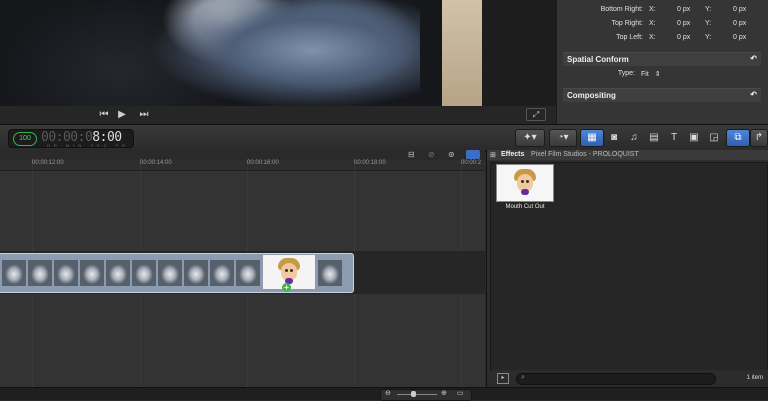 The height and width of the screenshot is (401, 768). What do you see at coordinates (388, 393) in the screenshot?
I see `zoom-out-icon: ⊖` at bounding box center [388, 393].